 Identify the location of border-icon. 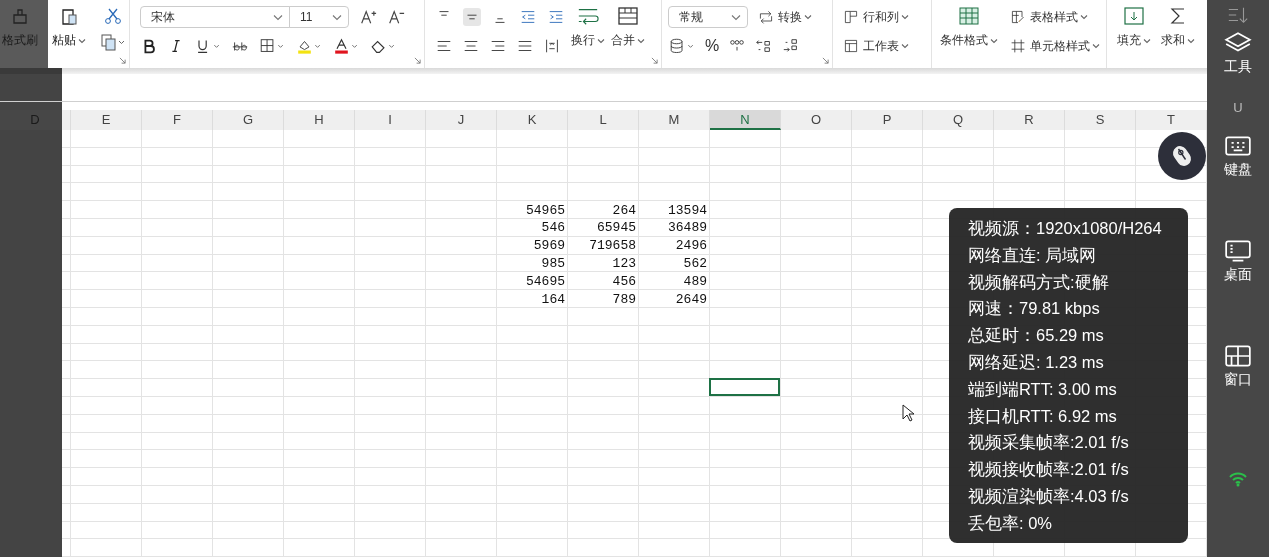
(272, 46).